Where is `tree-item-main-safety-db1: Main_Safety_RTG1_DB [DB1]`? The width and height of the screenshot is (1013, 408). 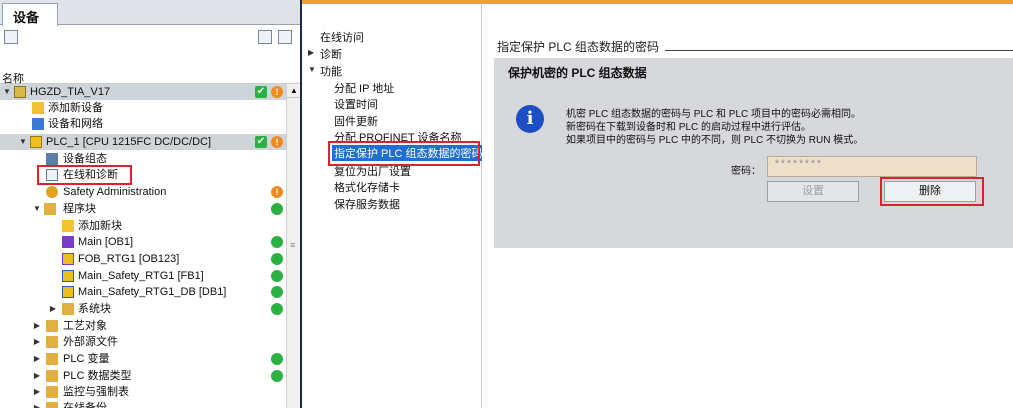 tree-item-main-safety-db1: Main_Safety_RTG1_DB [DB1] is located at coordinates (143, 292).